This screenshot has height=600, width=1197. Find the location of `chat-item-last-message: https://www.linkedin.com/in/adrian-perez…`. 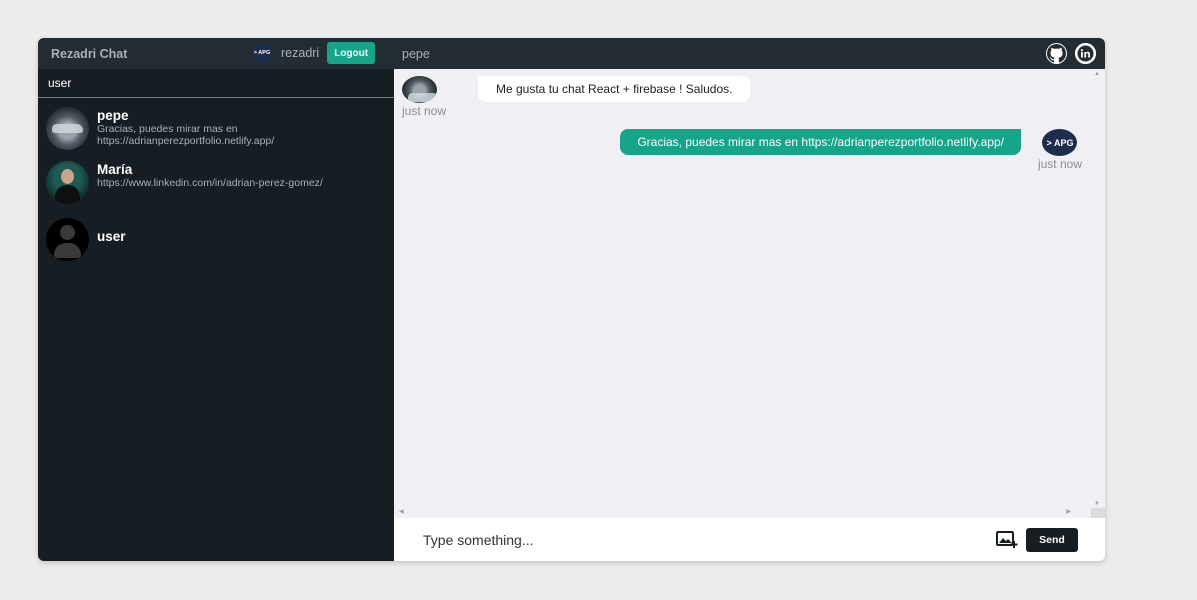

chat-item-last-message: https://www.linkedin.com/in/adrian-perez… is located at coordinates (210, 183).